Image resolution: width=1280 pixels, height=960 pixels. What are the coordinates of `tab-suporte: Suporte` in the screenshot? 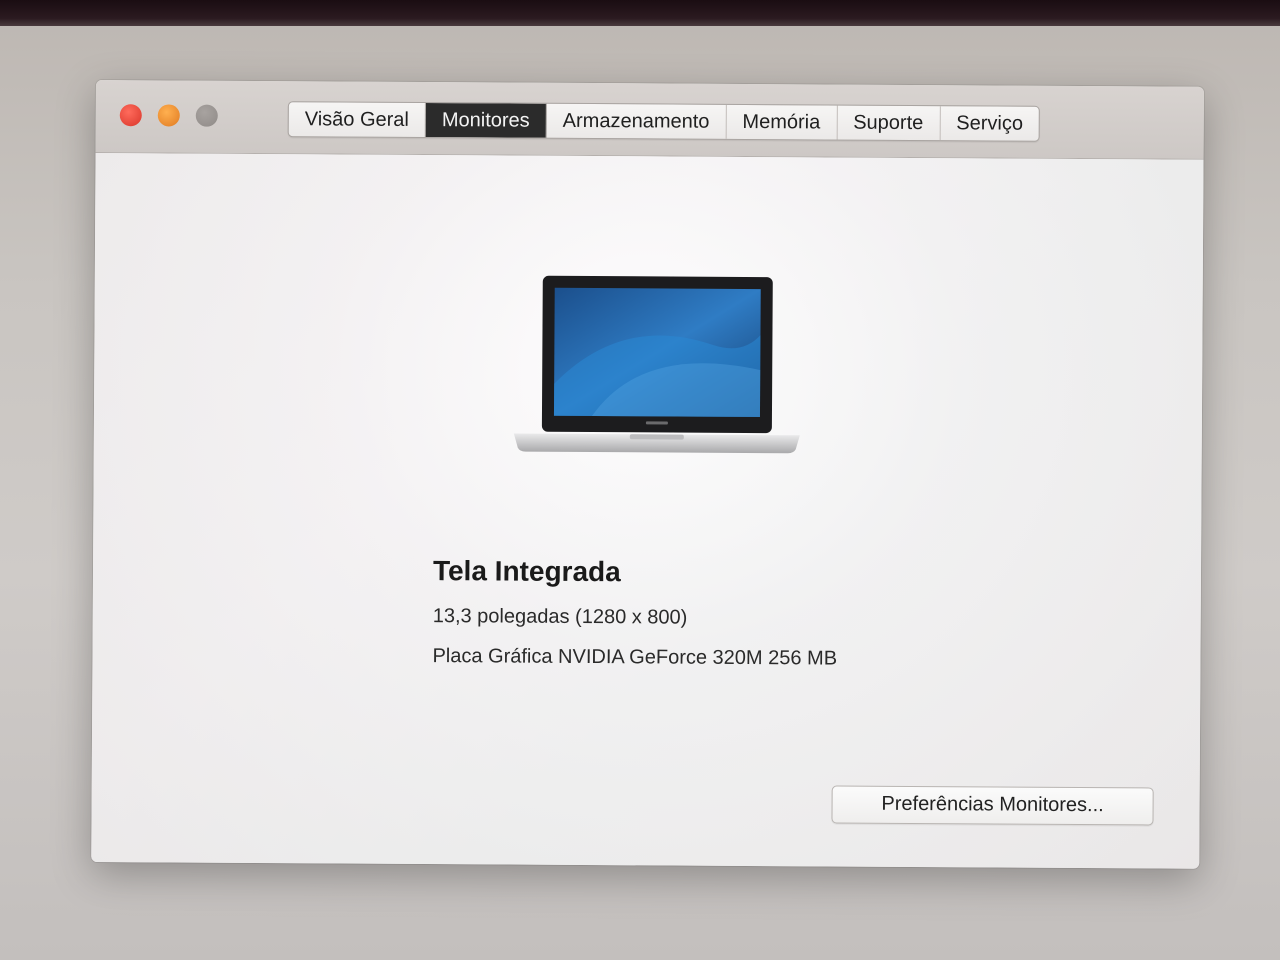 It's located at (889, 123).